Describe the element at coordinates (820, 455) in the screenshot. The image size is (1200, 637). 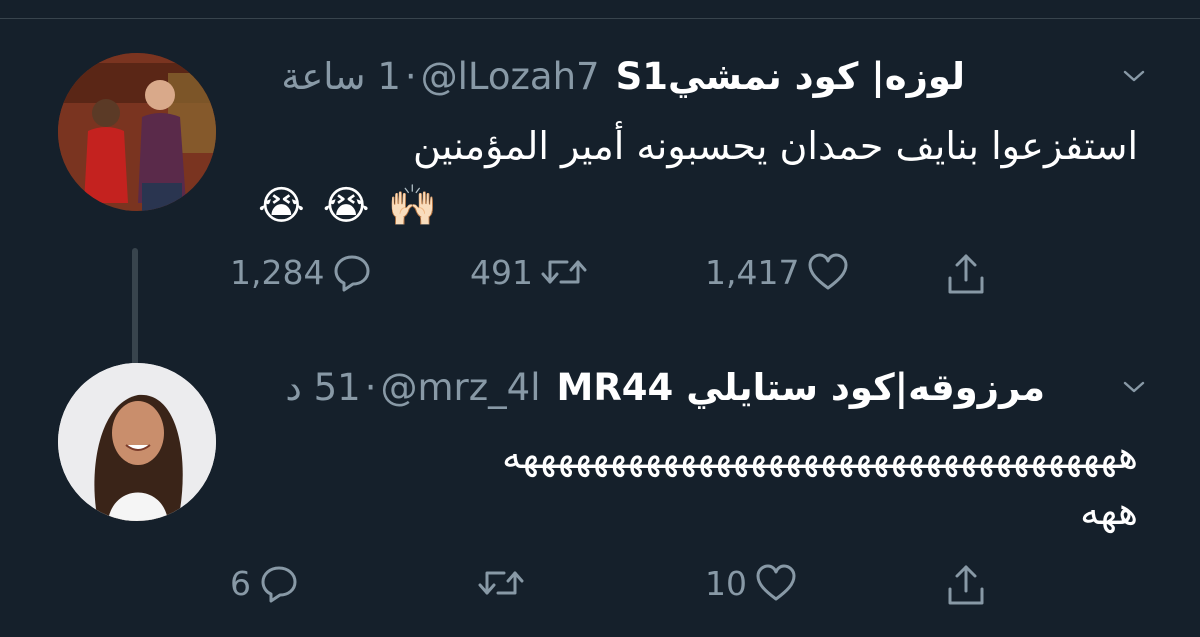
I see `tweet-text-line: هههههههههههههههههههههههههههههههههههه` at that location.